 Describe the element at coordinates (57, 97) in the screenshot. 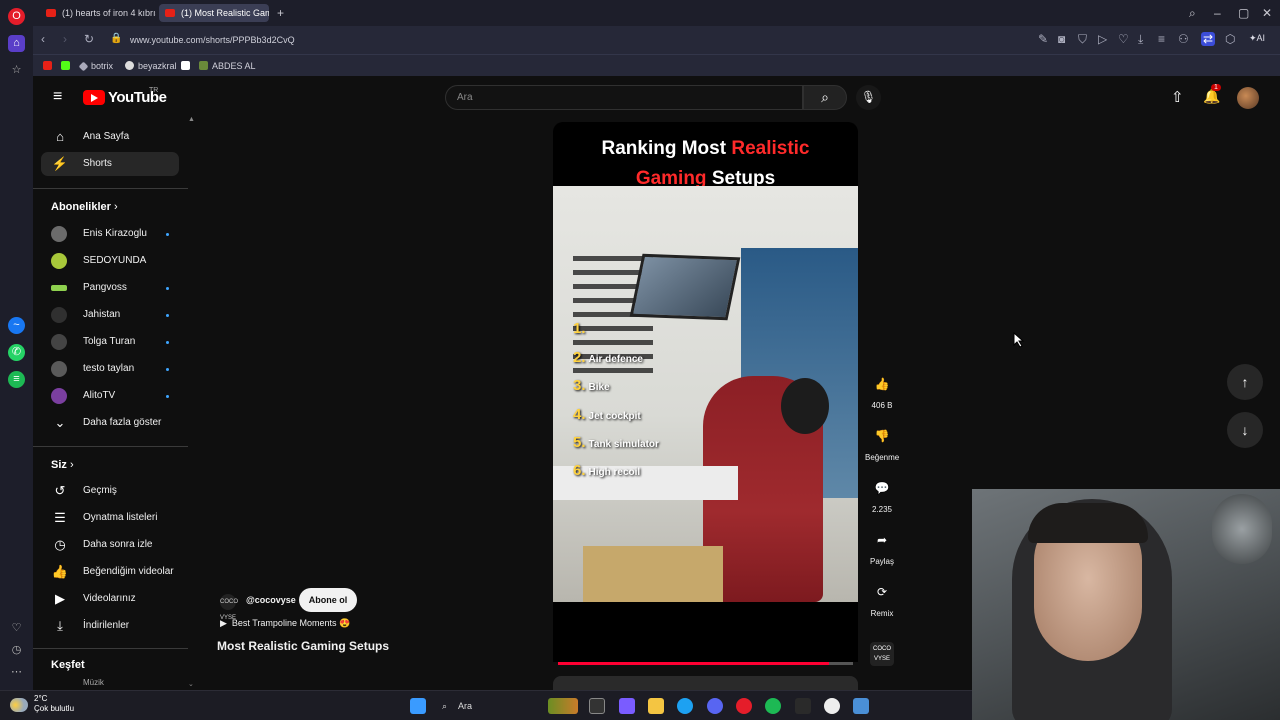

I see `hamburger-menu-icon: ≡` at that location.